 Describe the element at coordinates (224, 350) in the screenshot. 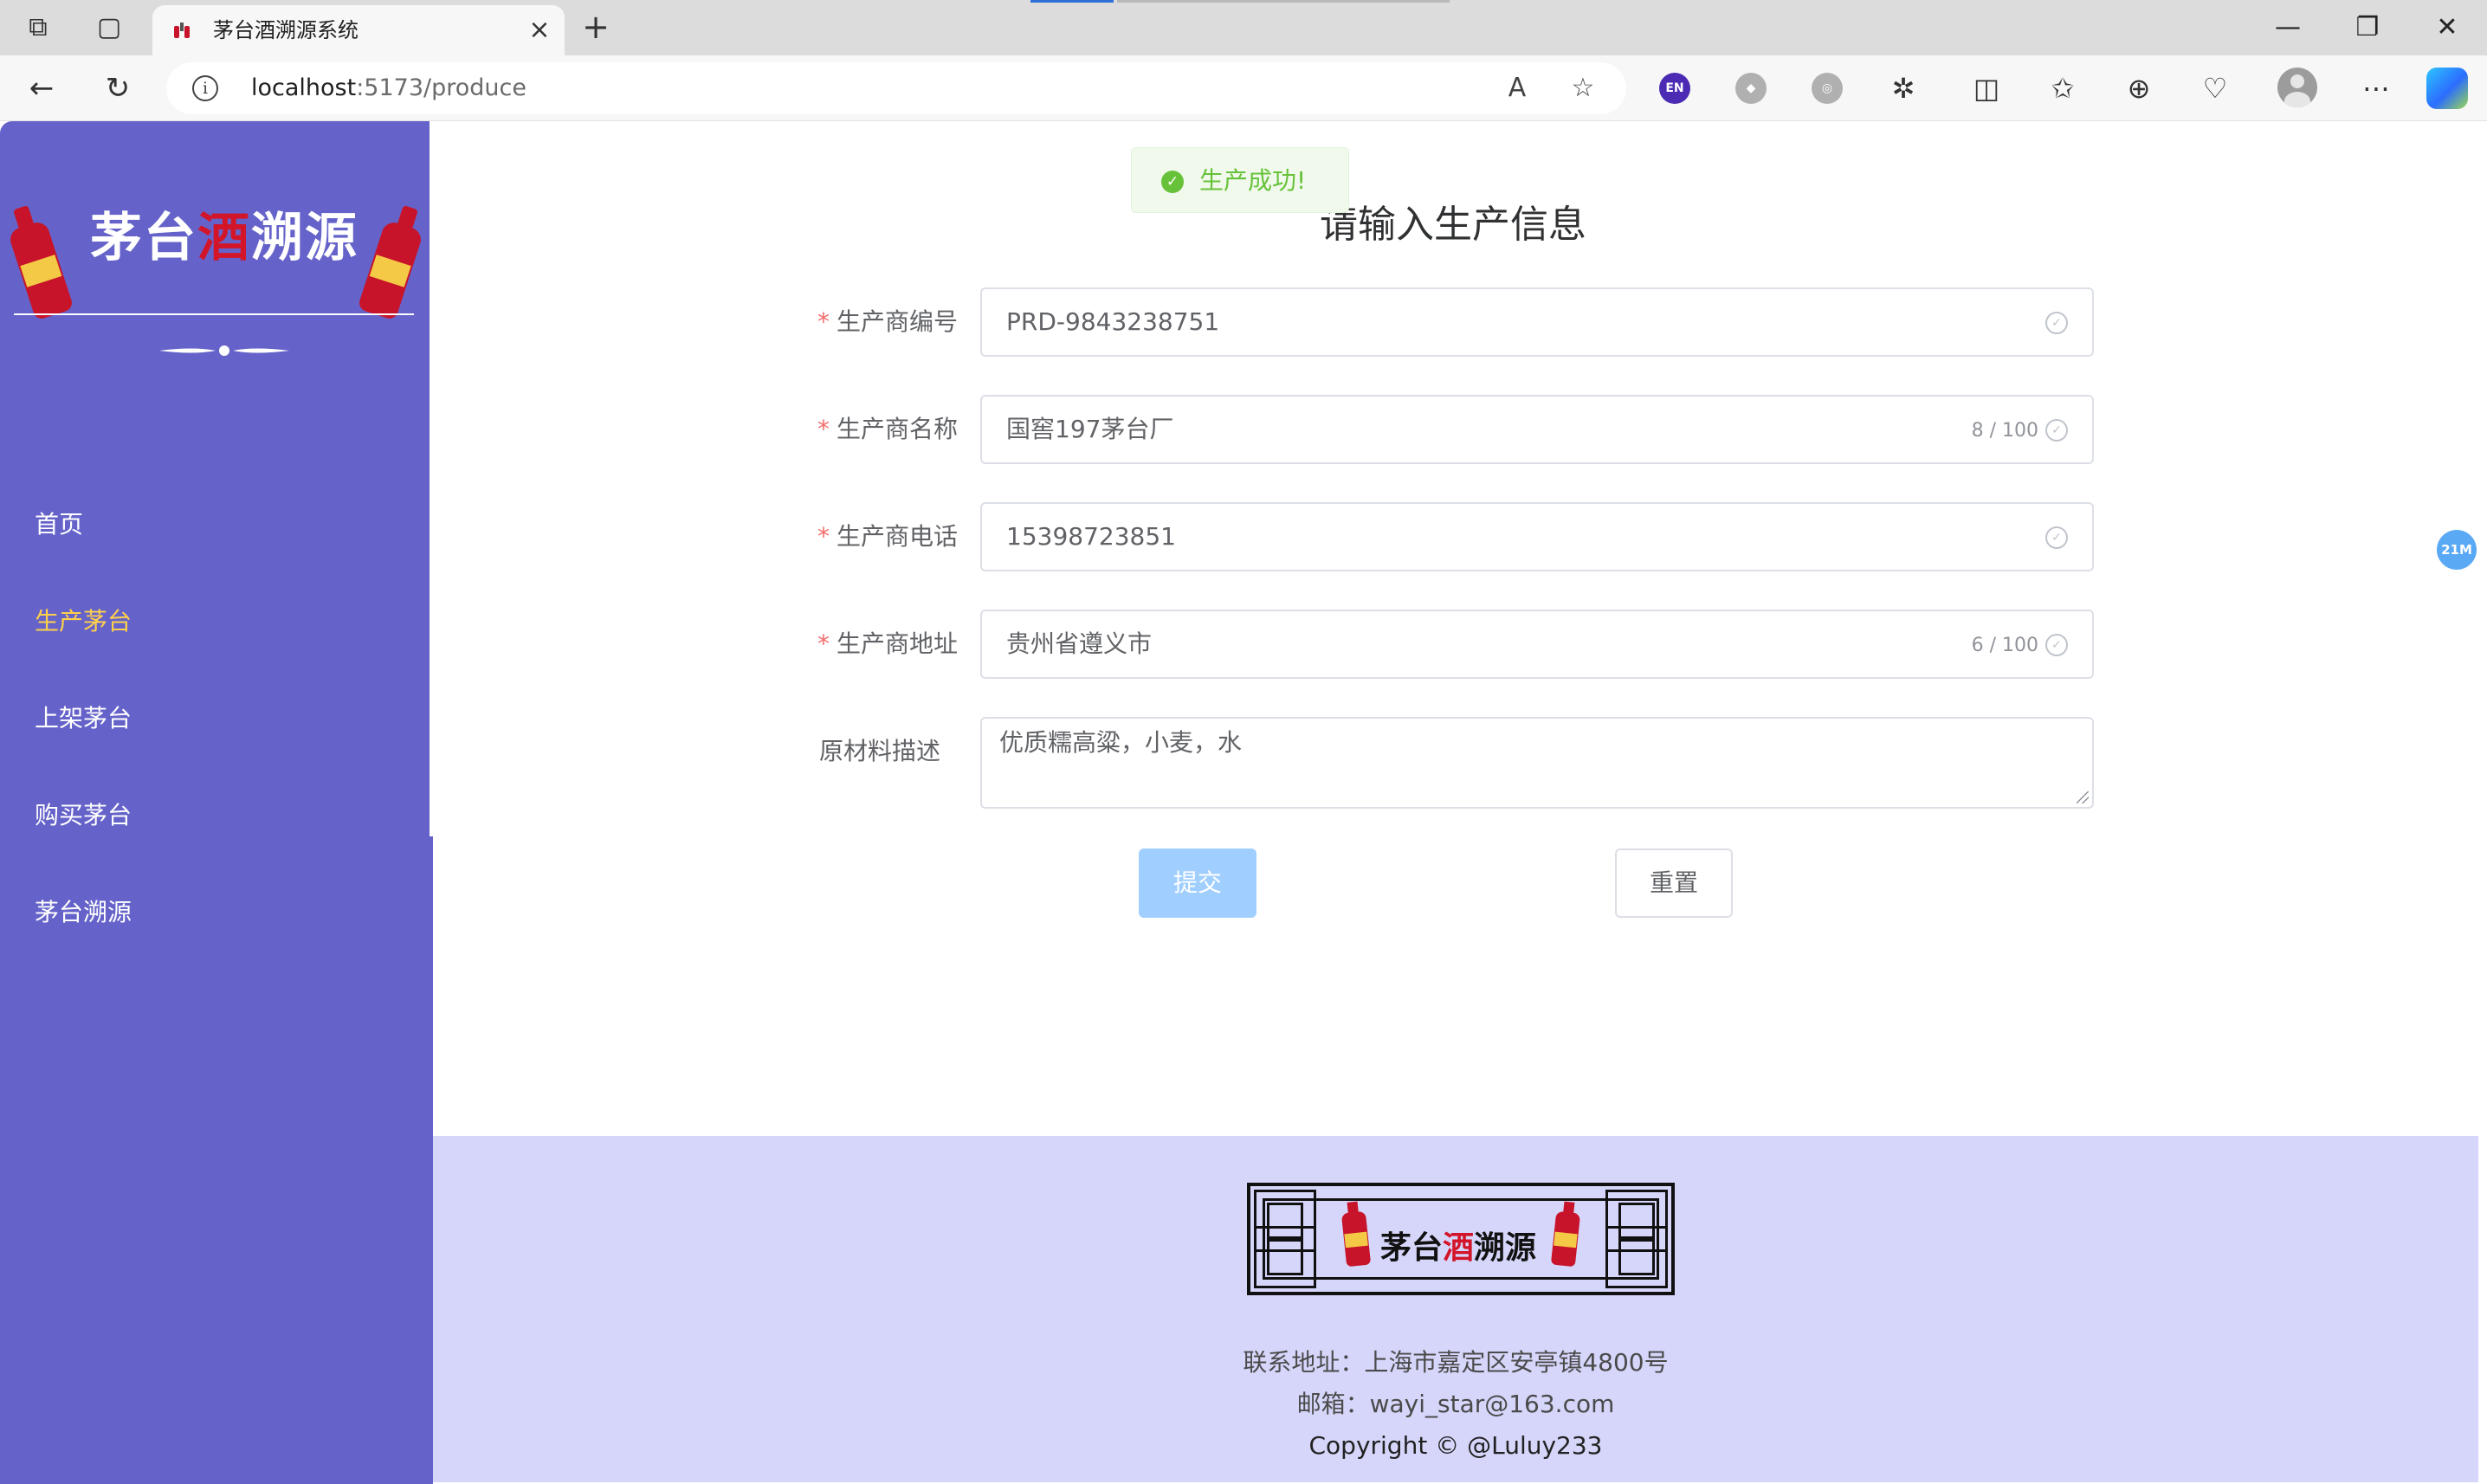

I see `logo-ornament` at that location.